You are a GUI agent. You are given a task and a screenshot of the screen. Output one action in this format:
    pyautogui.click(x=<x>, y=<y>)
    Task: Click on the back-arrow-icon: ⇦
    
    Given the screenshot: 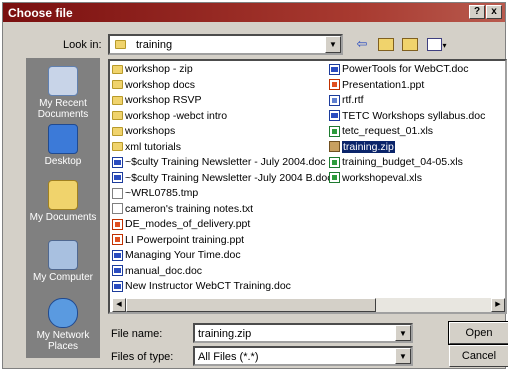 What is the action you would take?
    pyautogui.click(x=362, y=44)
    